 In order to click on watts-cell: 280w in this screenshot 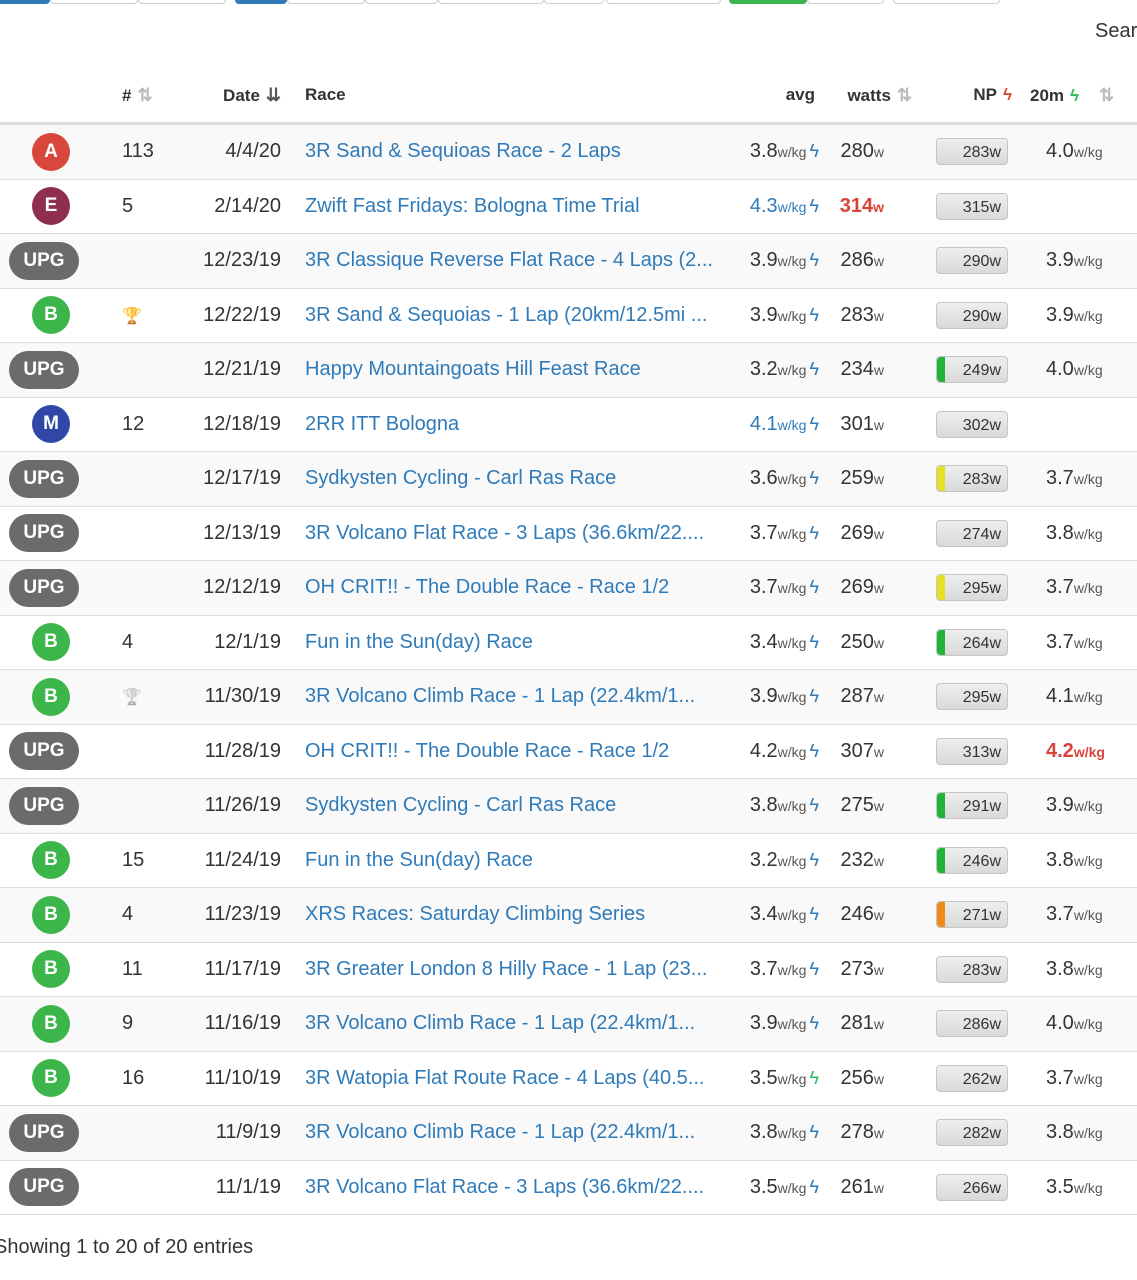, I will do `click(872, 151)`.